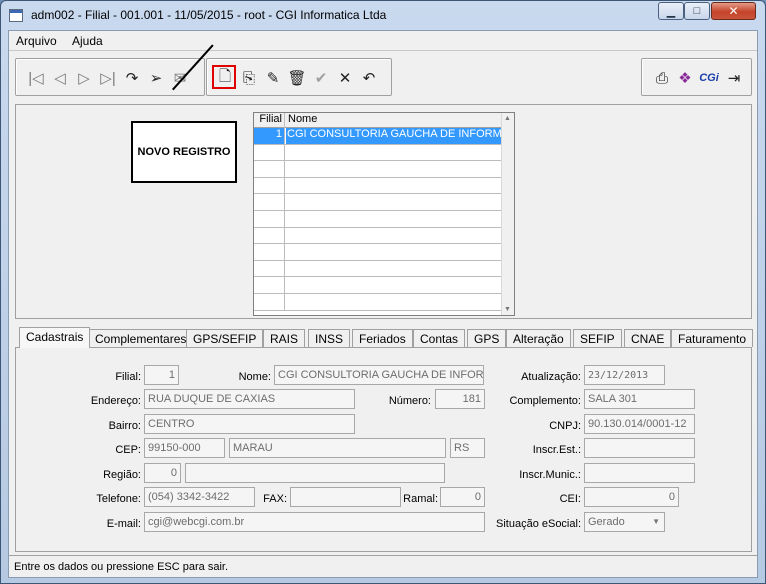 The height and width of the screenshot is (584, 766). Describe the element at coordinates (60, 78) in the screenshot. I see `previous-record-icon: ◁` at that location.